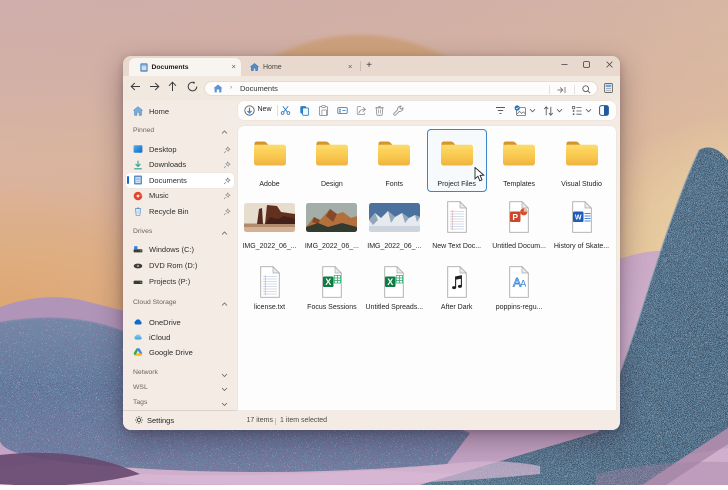  What do you see at coordinates (515, 216) in the screenshot?
I see `svg-text: P` at bounding box center [515, 216].